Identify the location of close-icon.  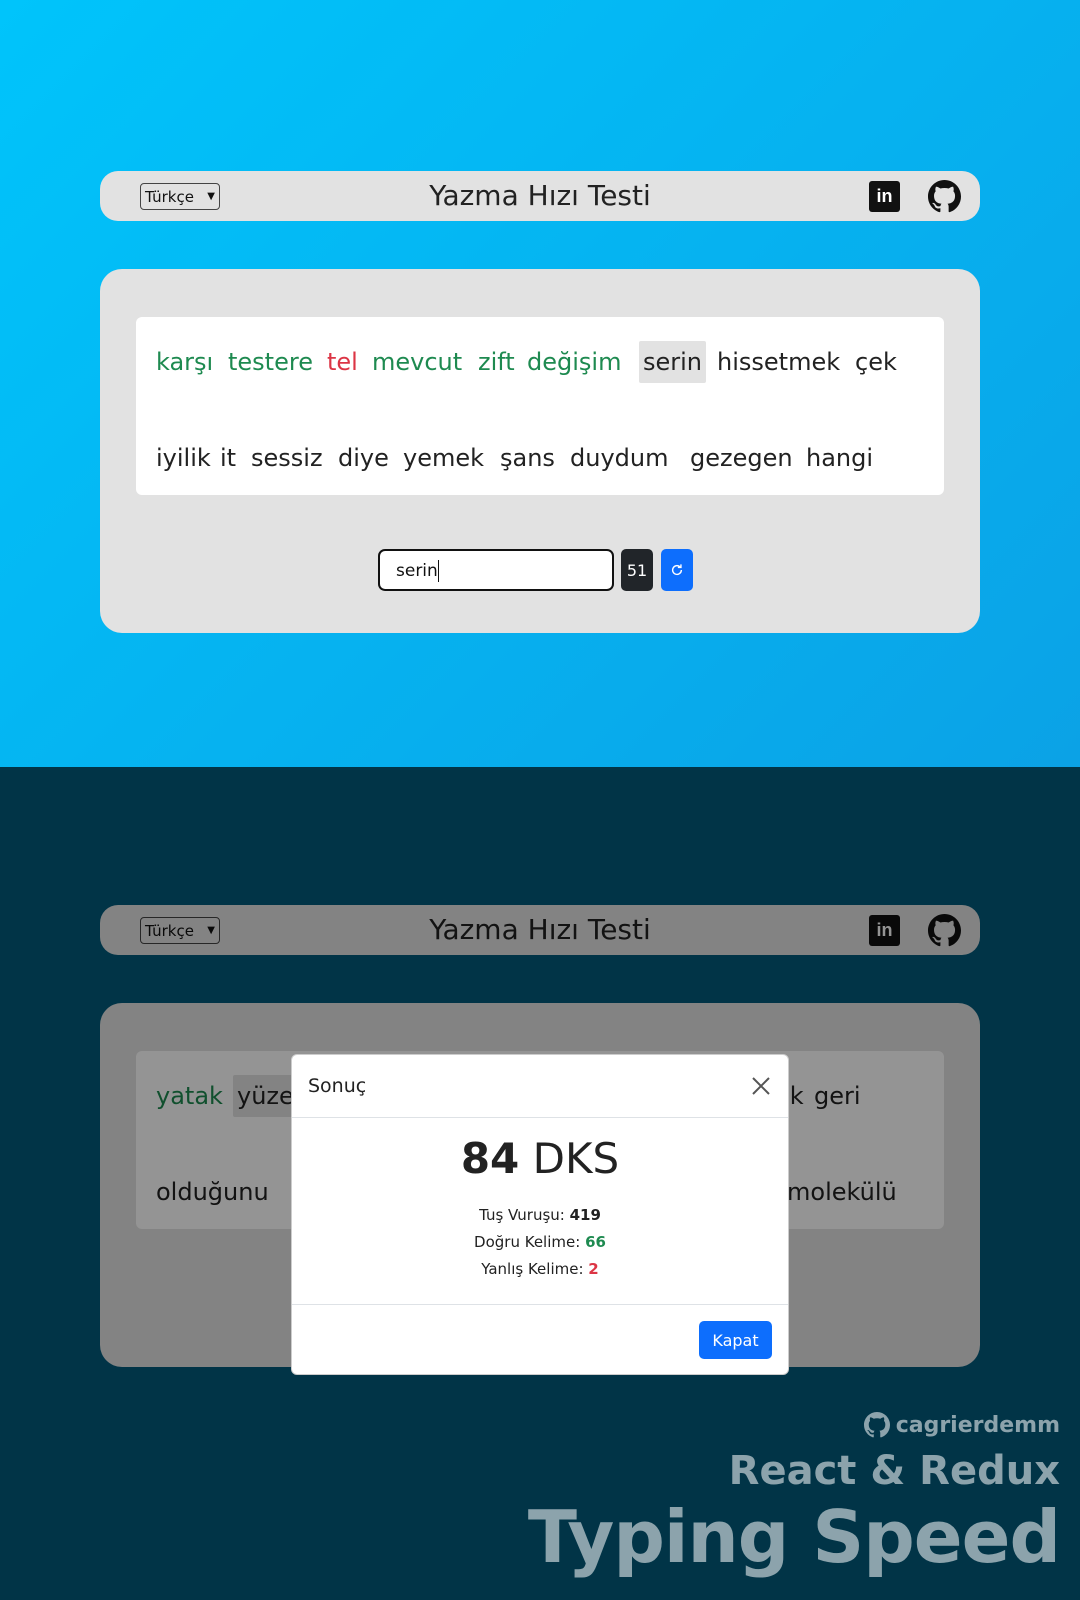
(761, 1086).